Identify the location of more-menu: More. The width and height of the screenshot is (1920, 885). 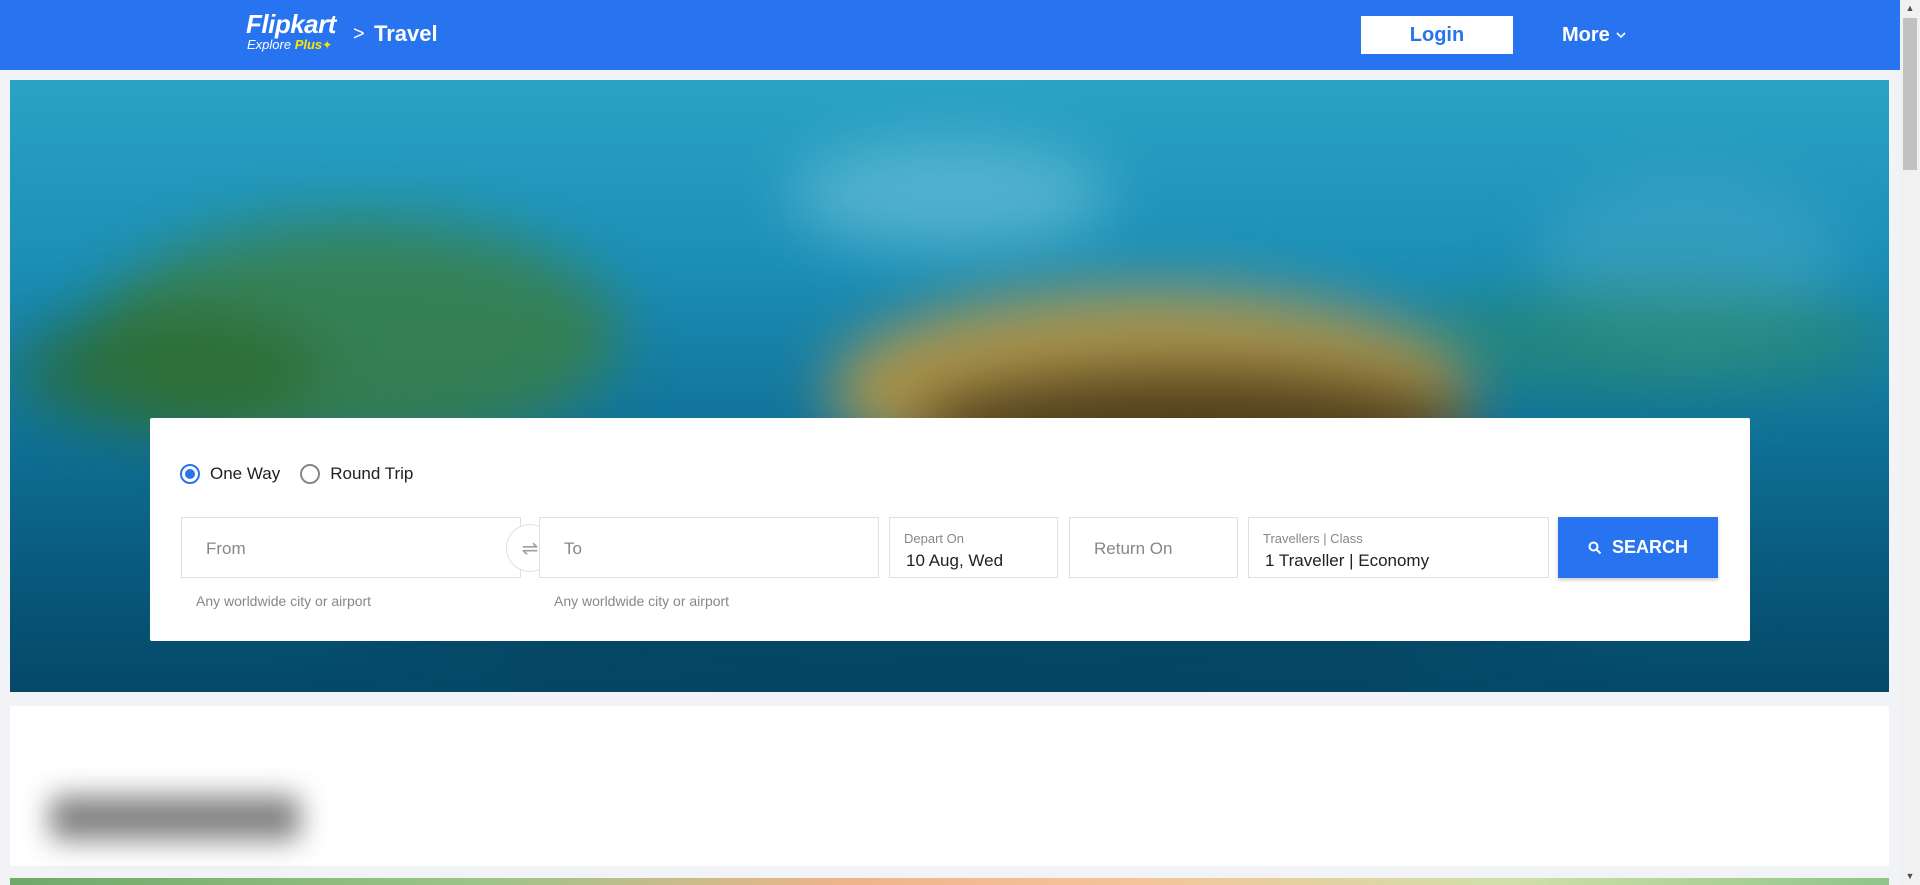
(1594, 35).